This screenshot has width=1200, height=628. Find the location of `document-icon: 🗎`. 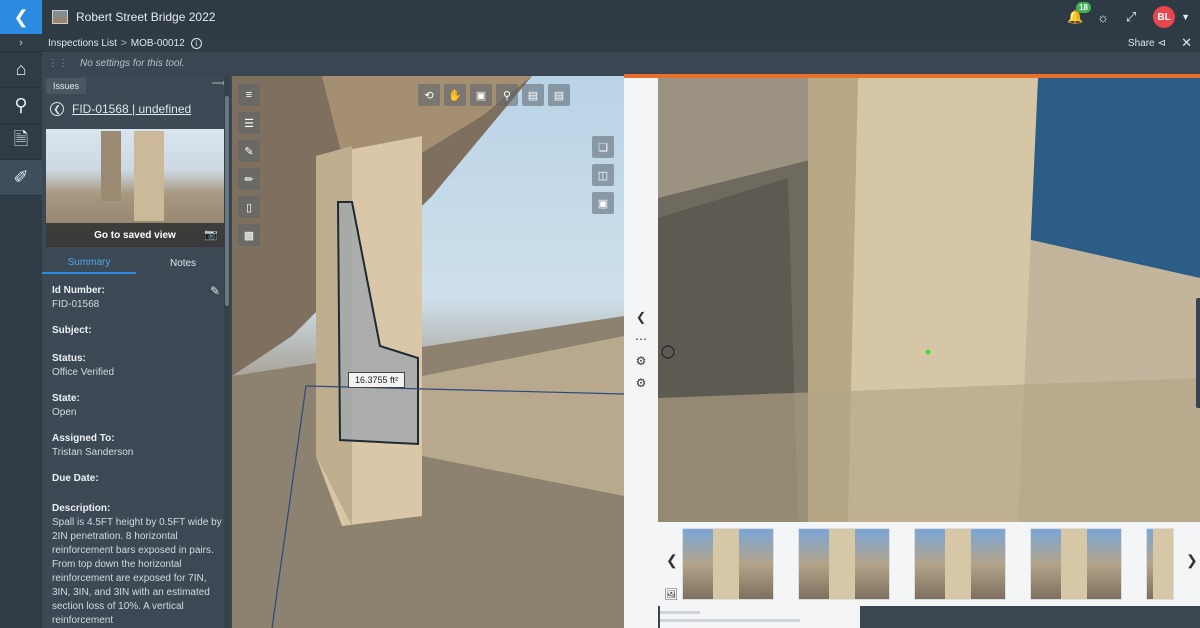

document-icon: 🗎 is located at coordinates (21, 138).